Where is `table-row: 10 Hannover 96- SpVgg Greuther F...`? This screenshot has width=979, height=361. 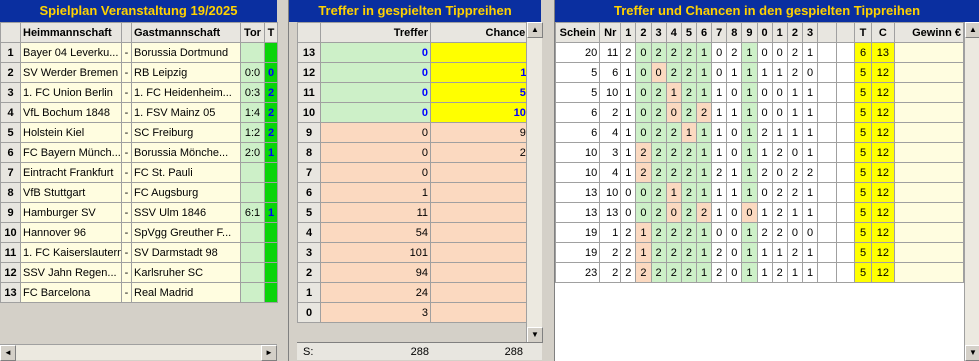
table-row: 10 Hannover 96- SpVgg Greuther F... is located at coordinates (139, 232).